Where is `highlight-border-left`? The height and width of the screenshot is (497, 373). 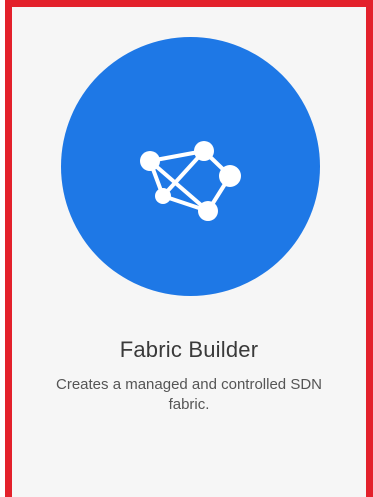
highlight-border-left is located at coordinates (8, 248).